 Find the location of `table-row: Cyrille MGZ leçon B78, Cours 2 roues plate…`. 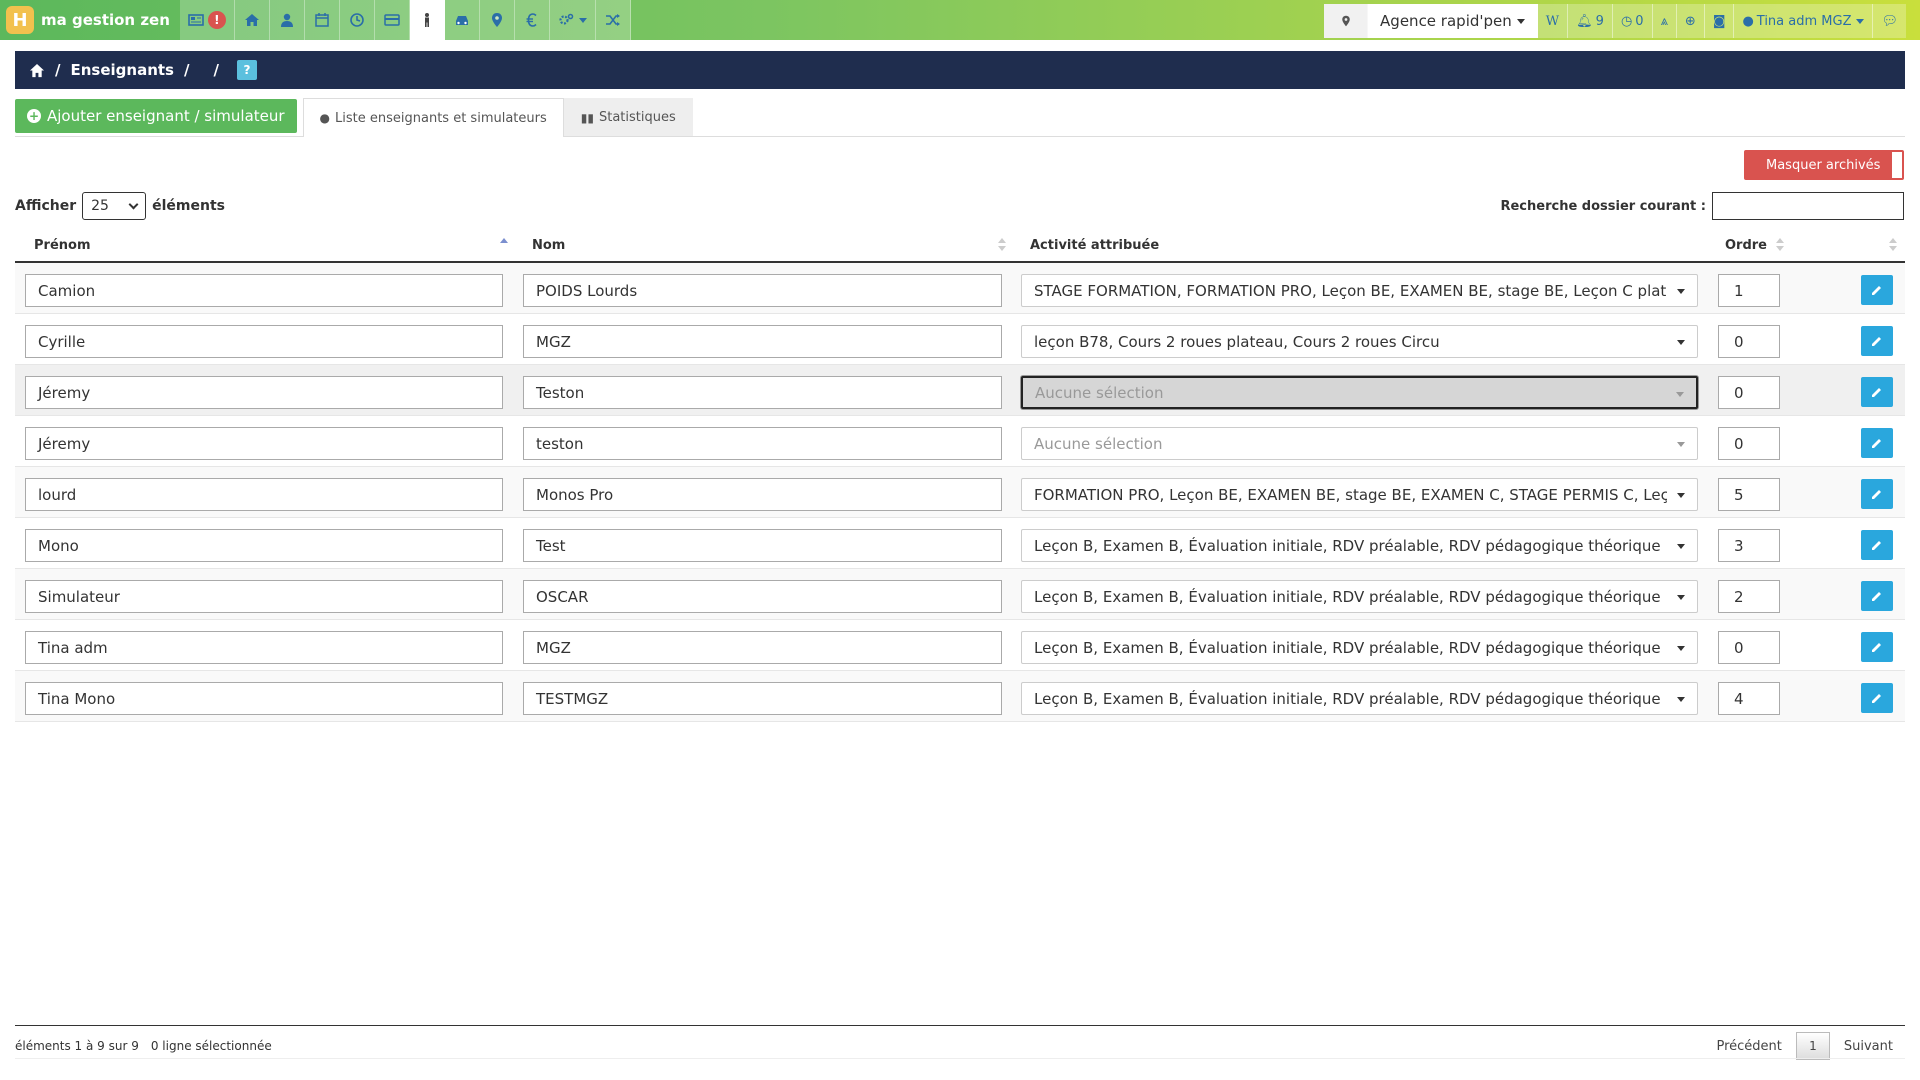

table-row: Cyrille MGZ leçon B78, Cours 2 roues plate… is located at coordinates (960, 339).